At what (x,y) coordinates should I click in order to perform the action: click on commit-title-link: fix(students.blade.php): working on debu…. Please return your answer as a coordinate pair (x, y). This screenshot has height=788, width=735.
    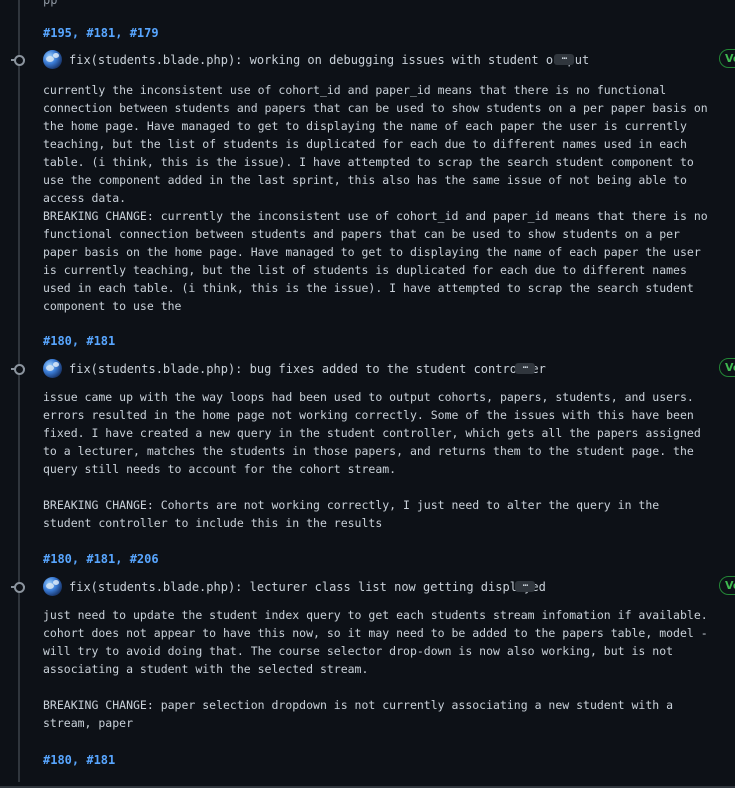
    Looking at the image, I should click on (329, 60).